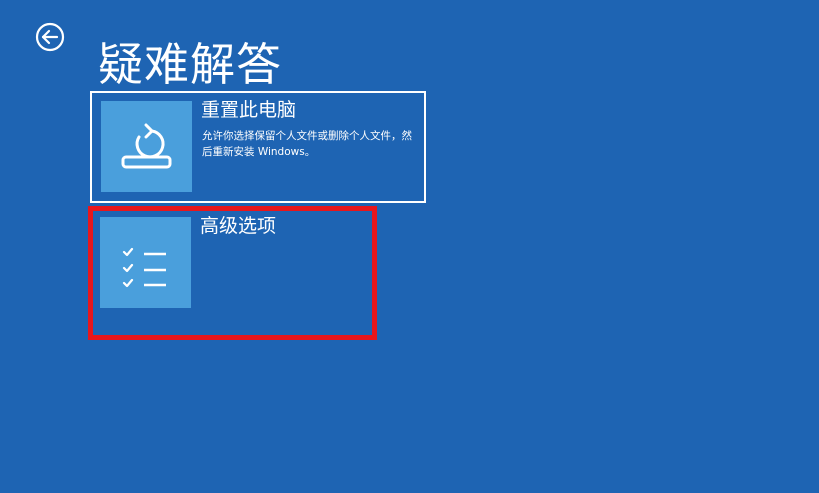 The height and width of the screenshot is (493, 819). I want to click on reset-pc-title: 重置此电脑, so click(249, 110).